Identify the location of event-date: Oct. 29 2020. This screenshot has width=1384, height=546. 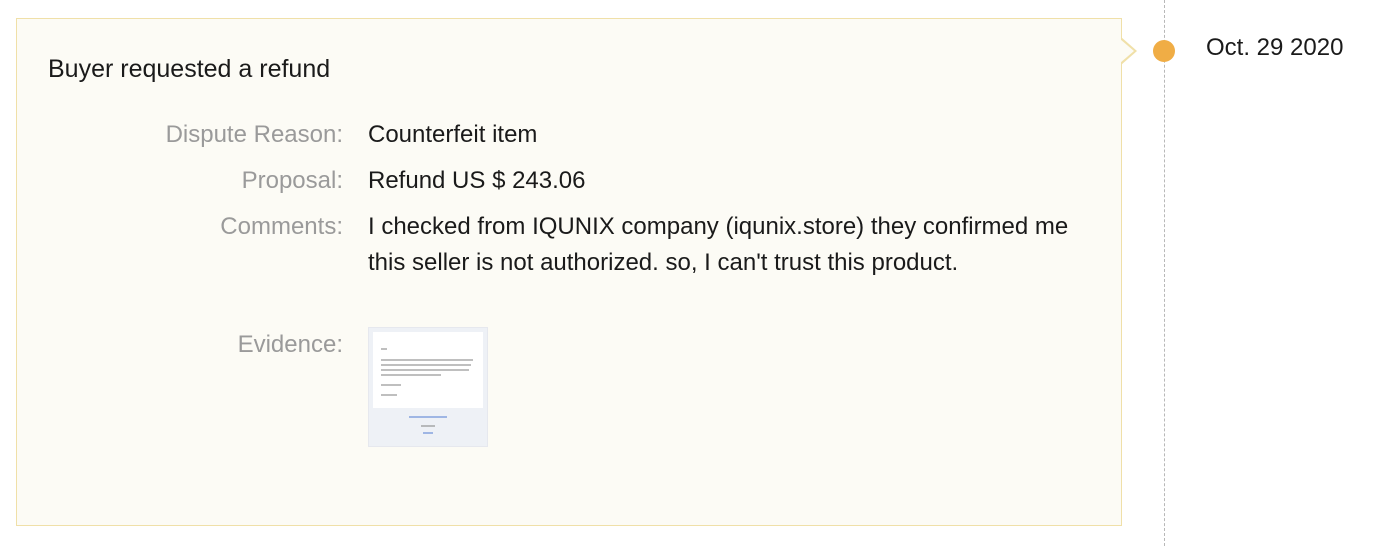
(1275, 47).